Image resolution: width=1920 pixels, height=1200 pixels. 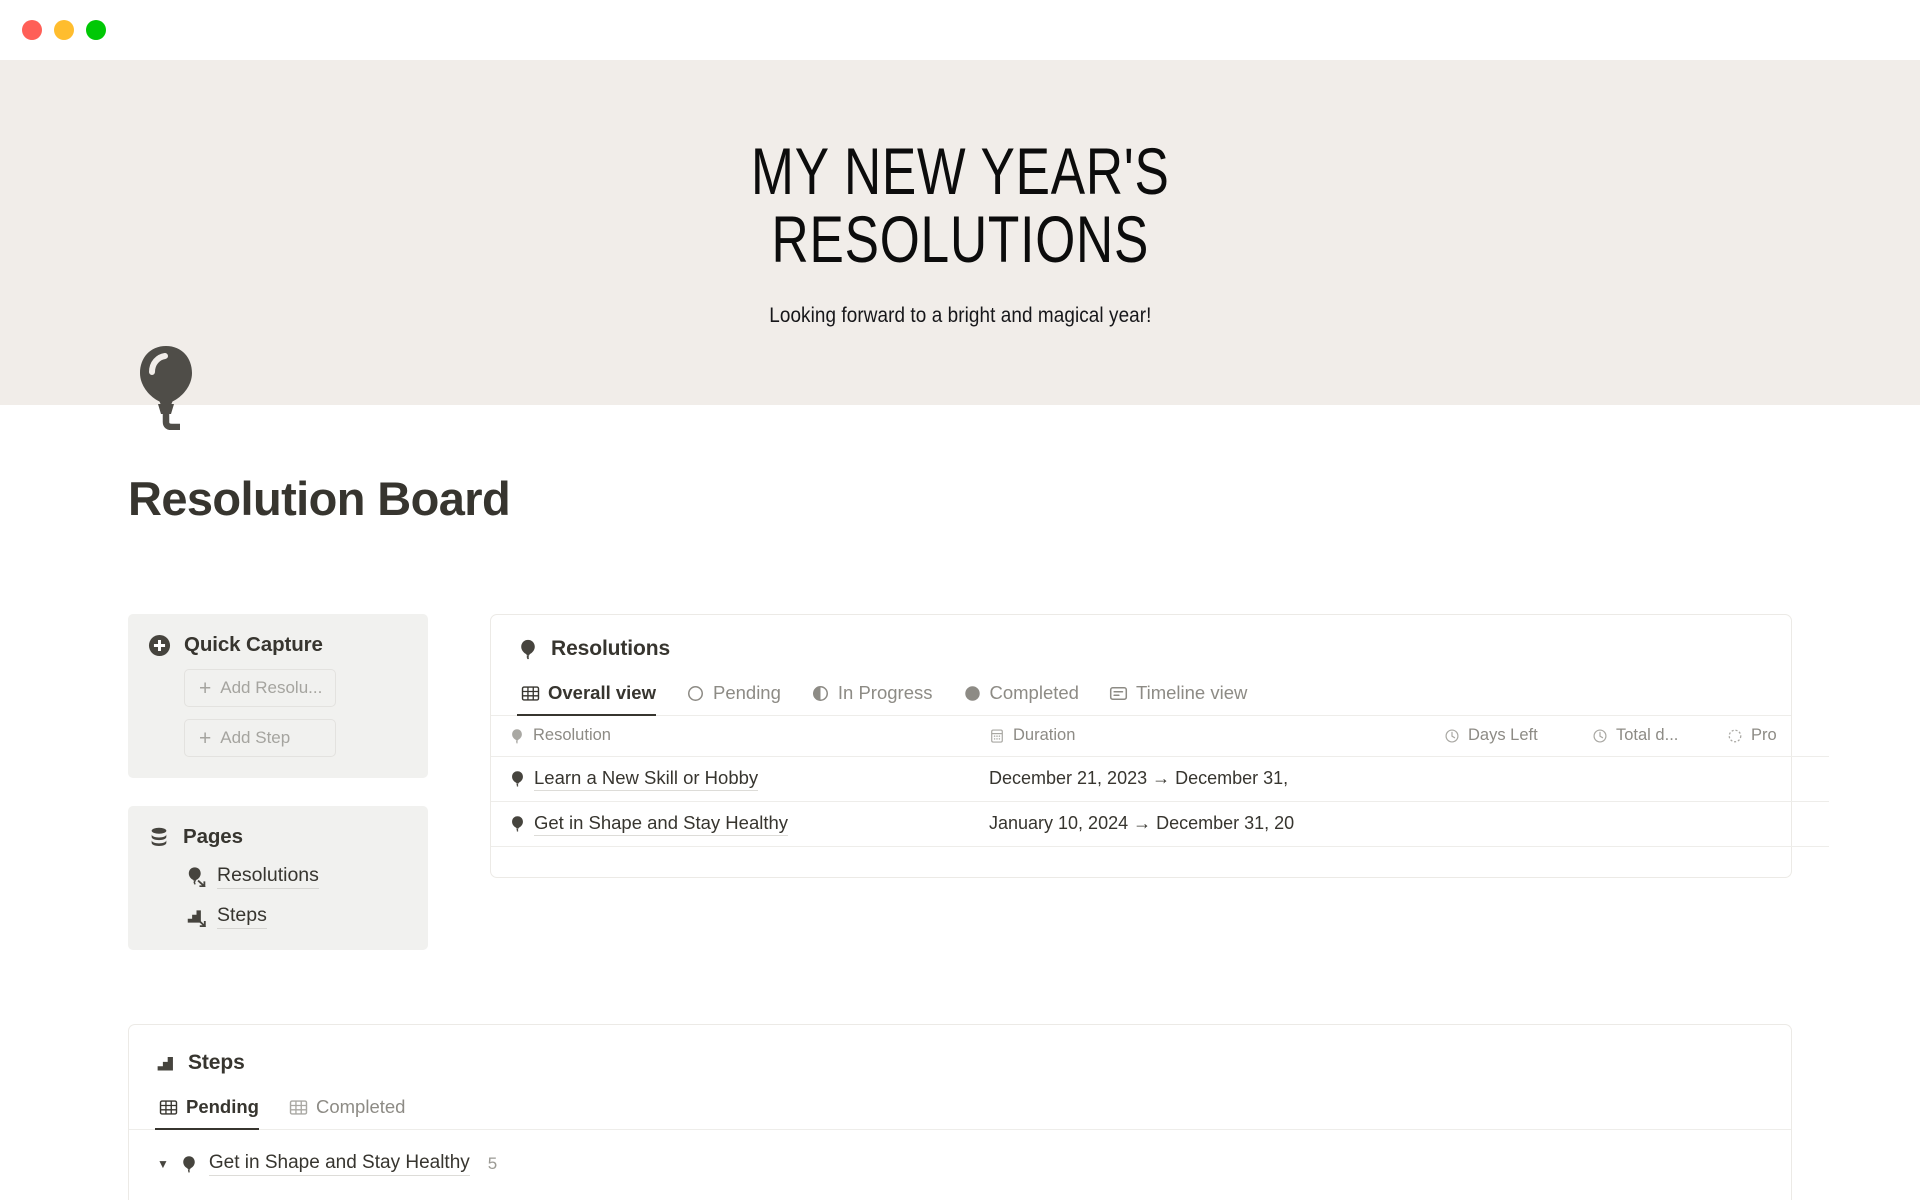 I want to click on circle-empty-icon, so click(x=695, y=693).